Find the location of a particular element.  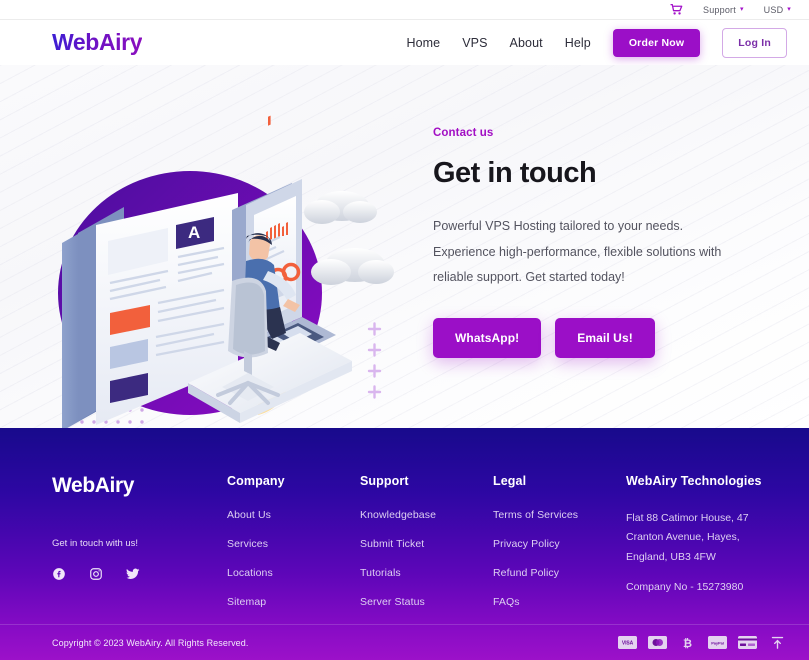

nav-item-vps: VPS is located at coordinates (474, 43).